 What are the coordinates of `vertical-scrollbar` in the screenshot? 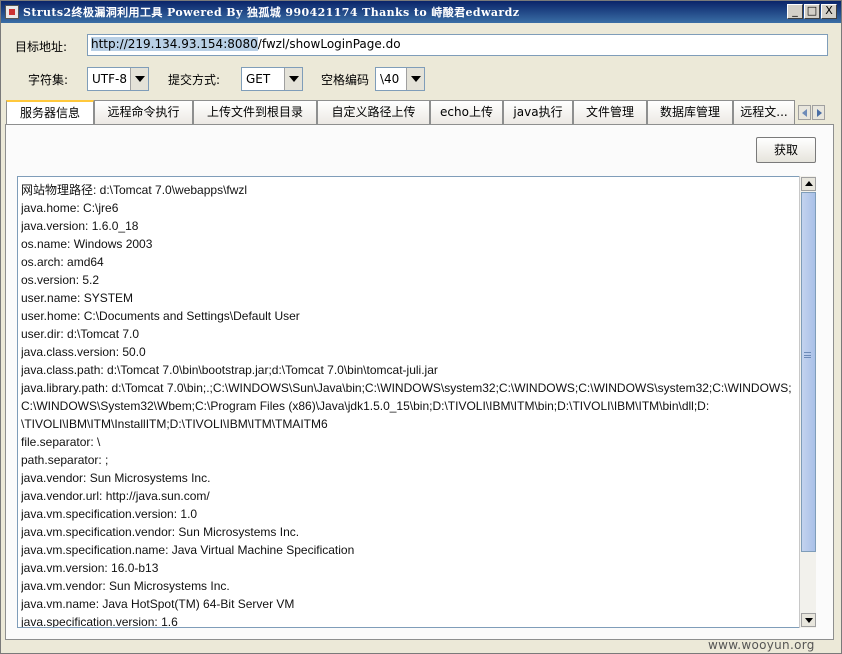 It's located at (807, 402).